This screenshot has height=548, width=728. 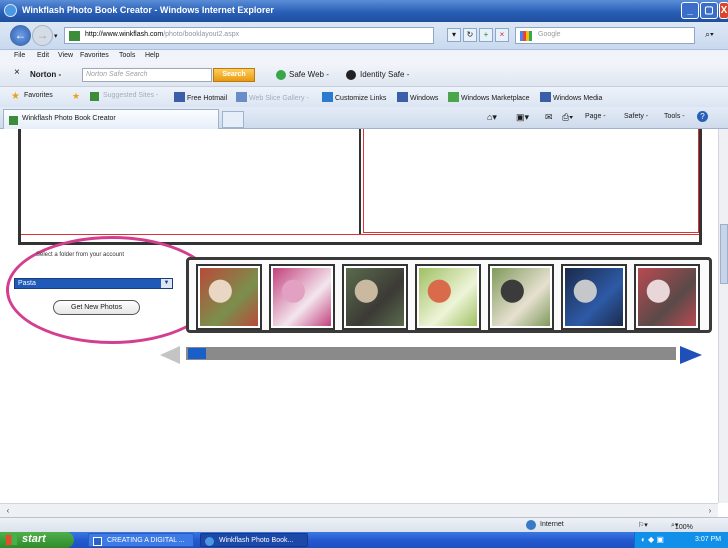 I want to click on menu-favorites: Favorites, so click(x=94, y=55).